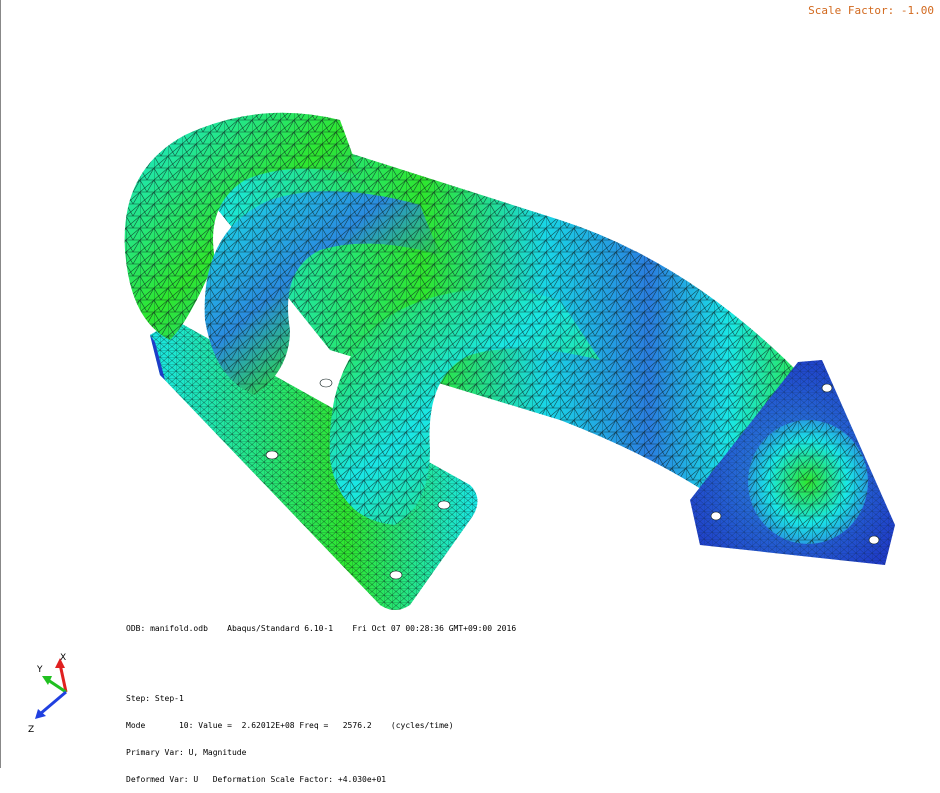  Describe the element at coordinates (155, 698) in the screenshot. I see `step-label: Step: Step-1` at that location.